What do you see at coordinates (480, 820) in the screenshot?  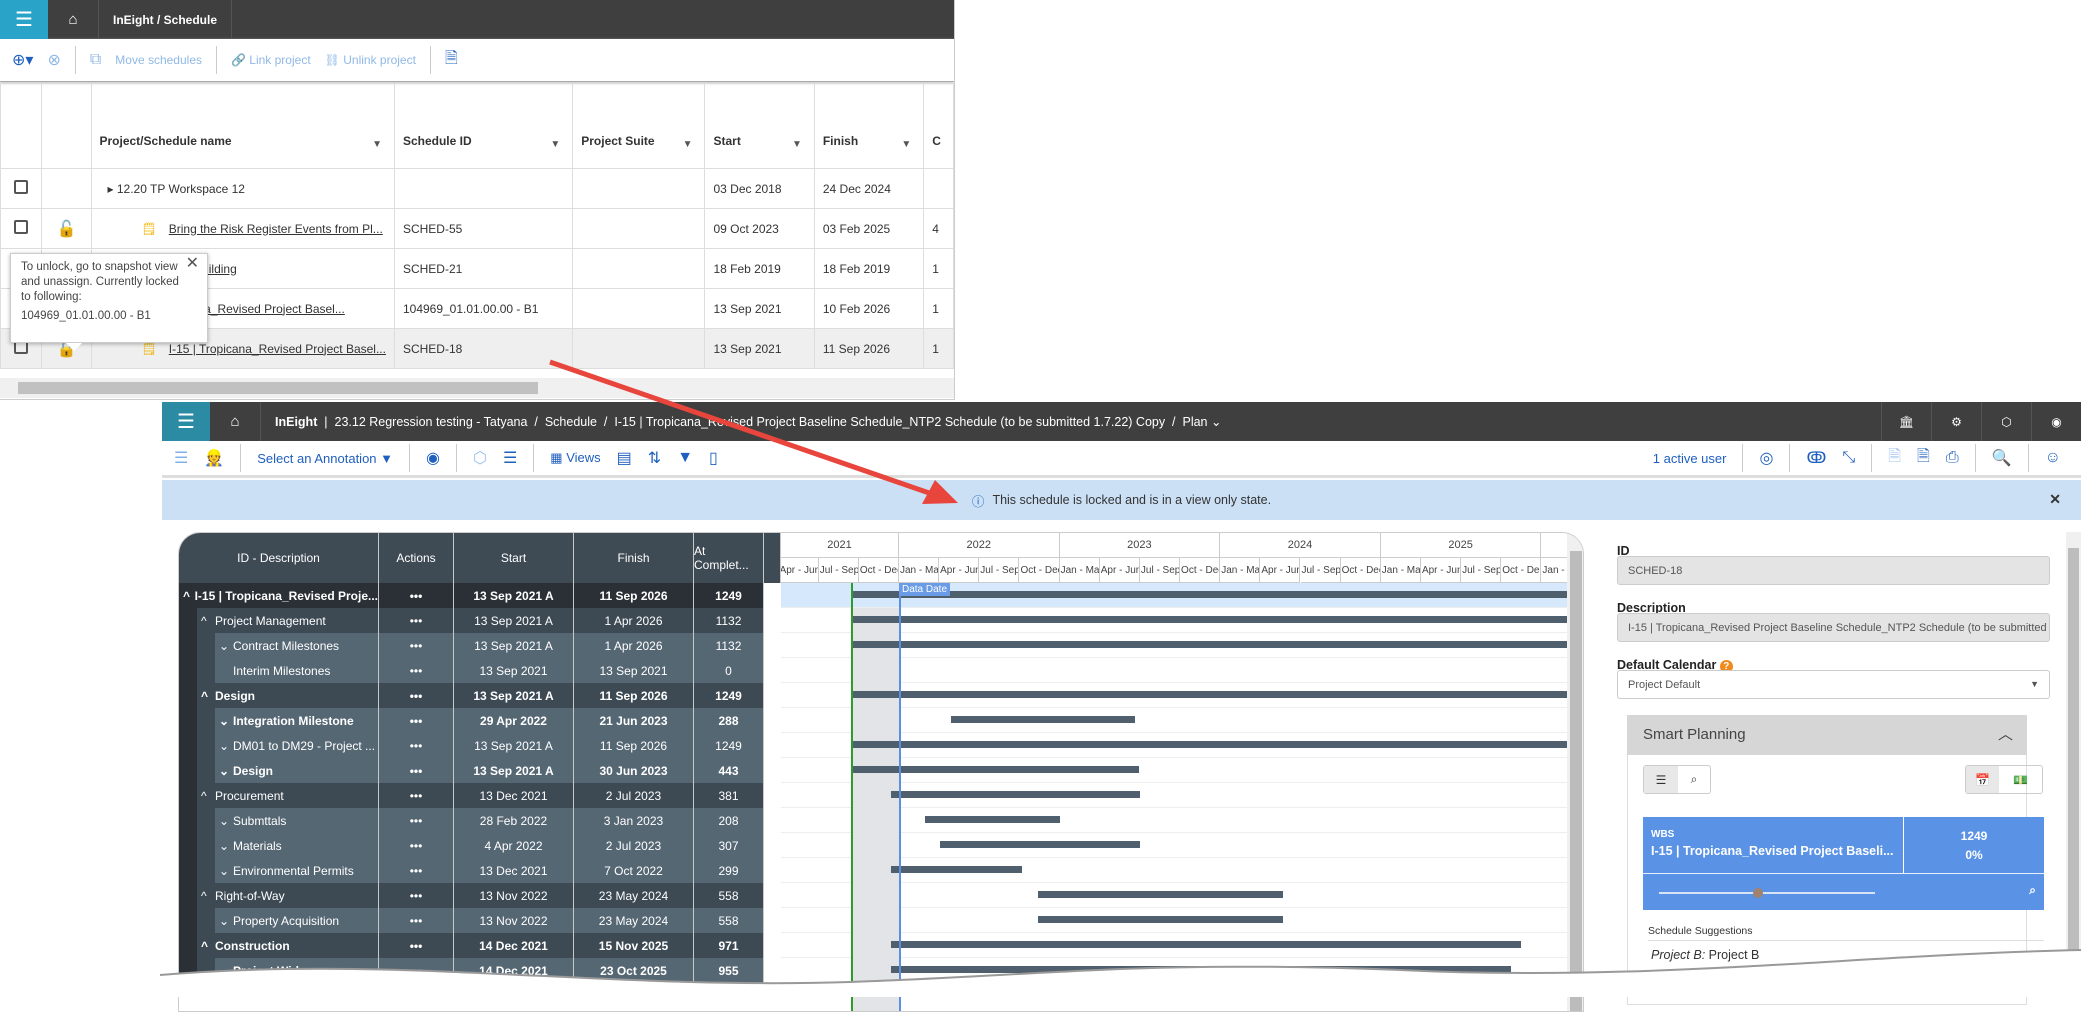 I see `grid-row: ⌄ Submttals ••• 28 Feb 2022 3 Jan 2023 208` at bounding box center [480, 820].